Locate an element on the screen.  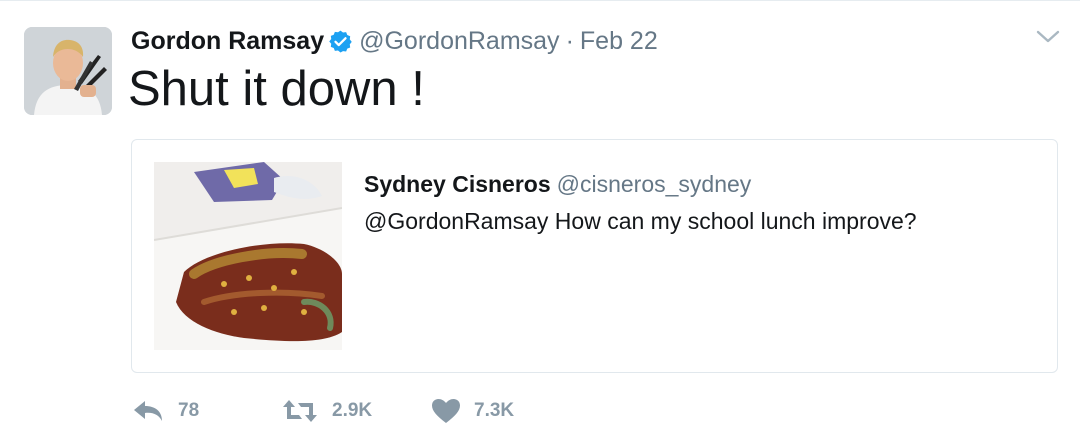
avatar-image is located at coordinates (68, 71).